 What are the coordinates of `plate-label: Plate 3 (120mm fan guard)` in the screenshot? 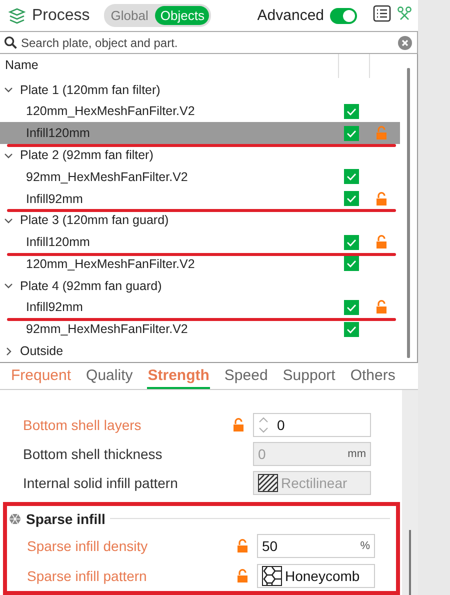 It's located at (210, 220).